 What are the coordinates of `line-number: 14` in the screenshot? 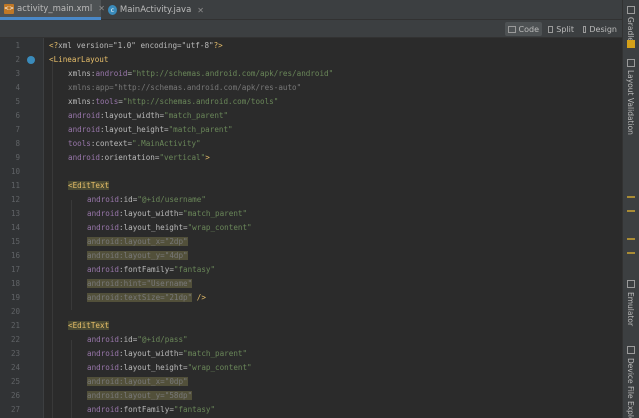 It's located at (15, 227).